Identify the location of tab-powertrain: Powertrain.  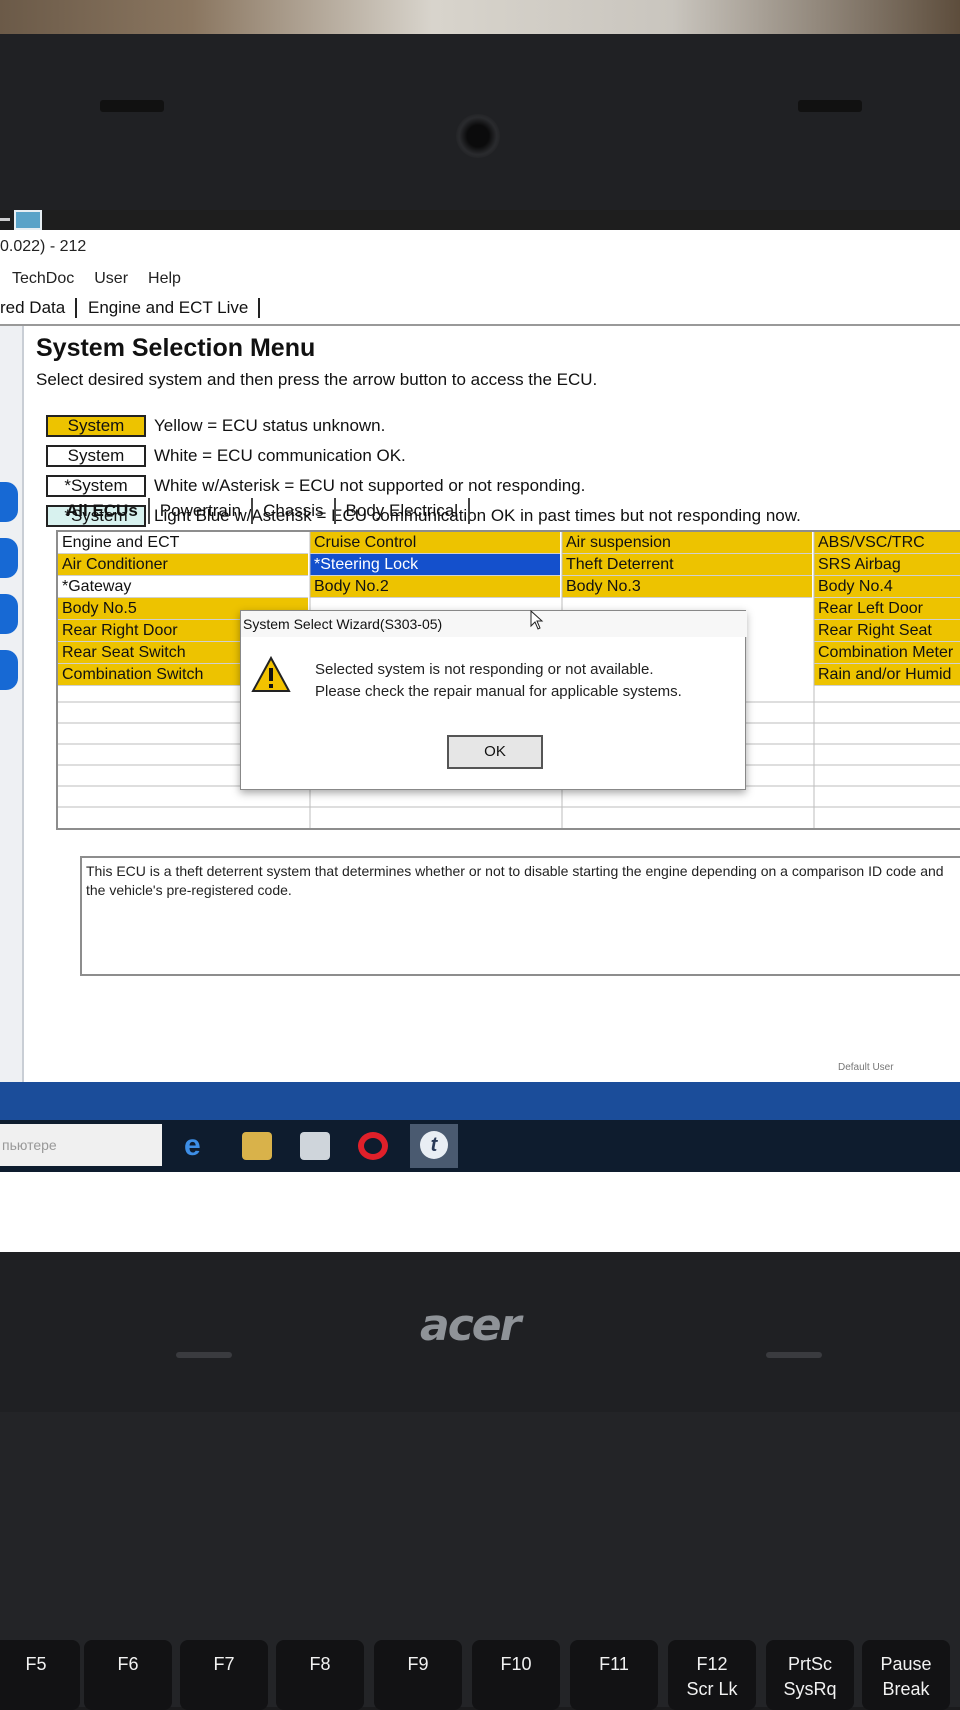
(202, 511).